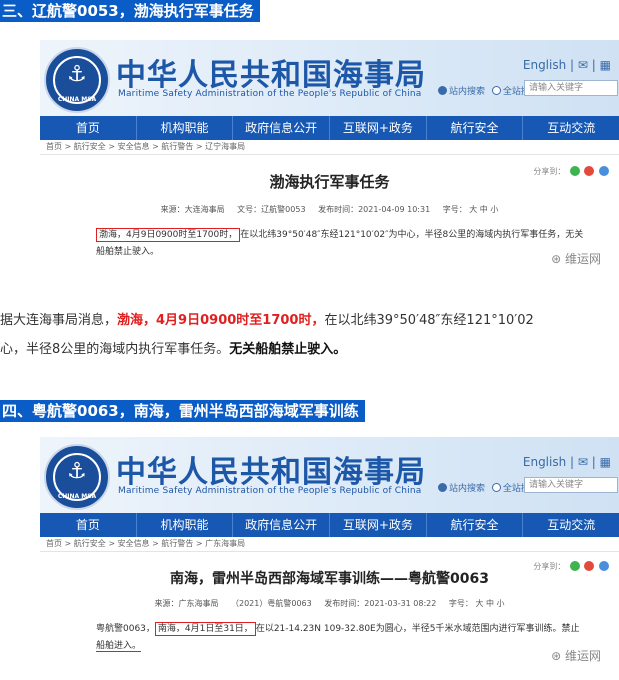  Describe the element at coordinates (182, 411) in the screenshot. I see `section-4-title: 四、粤航警0063，南海，雷州半岛西部海域军事训练` at that location.